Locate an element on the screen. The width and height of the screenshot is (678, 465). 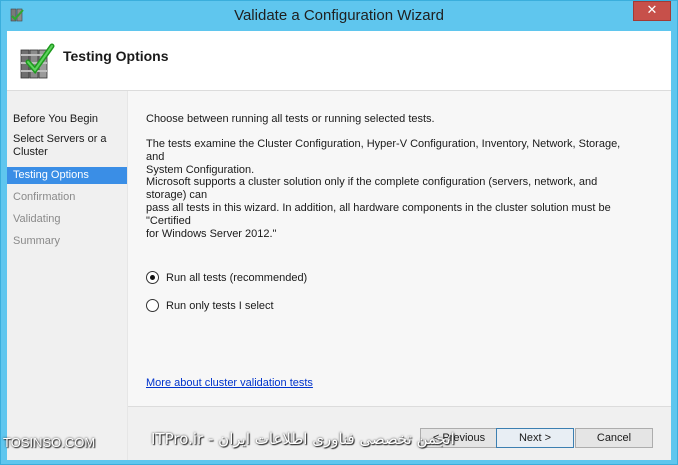
option-run-selected-tests: Run only tests I select is located at coordinates (210, 305).